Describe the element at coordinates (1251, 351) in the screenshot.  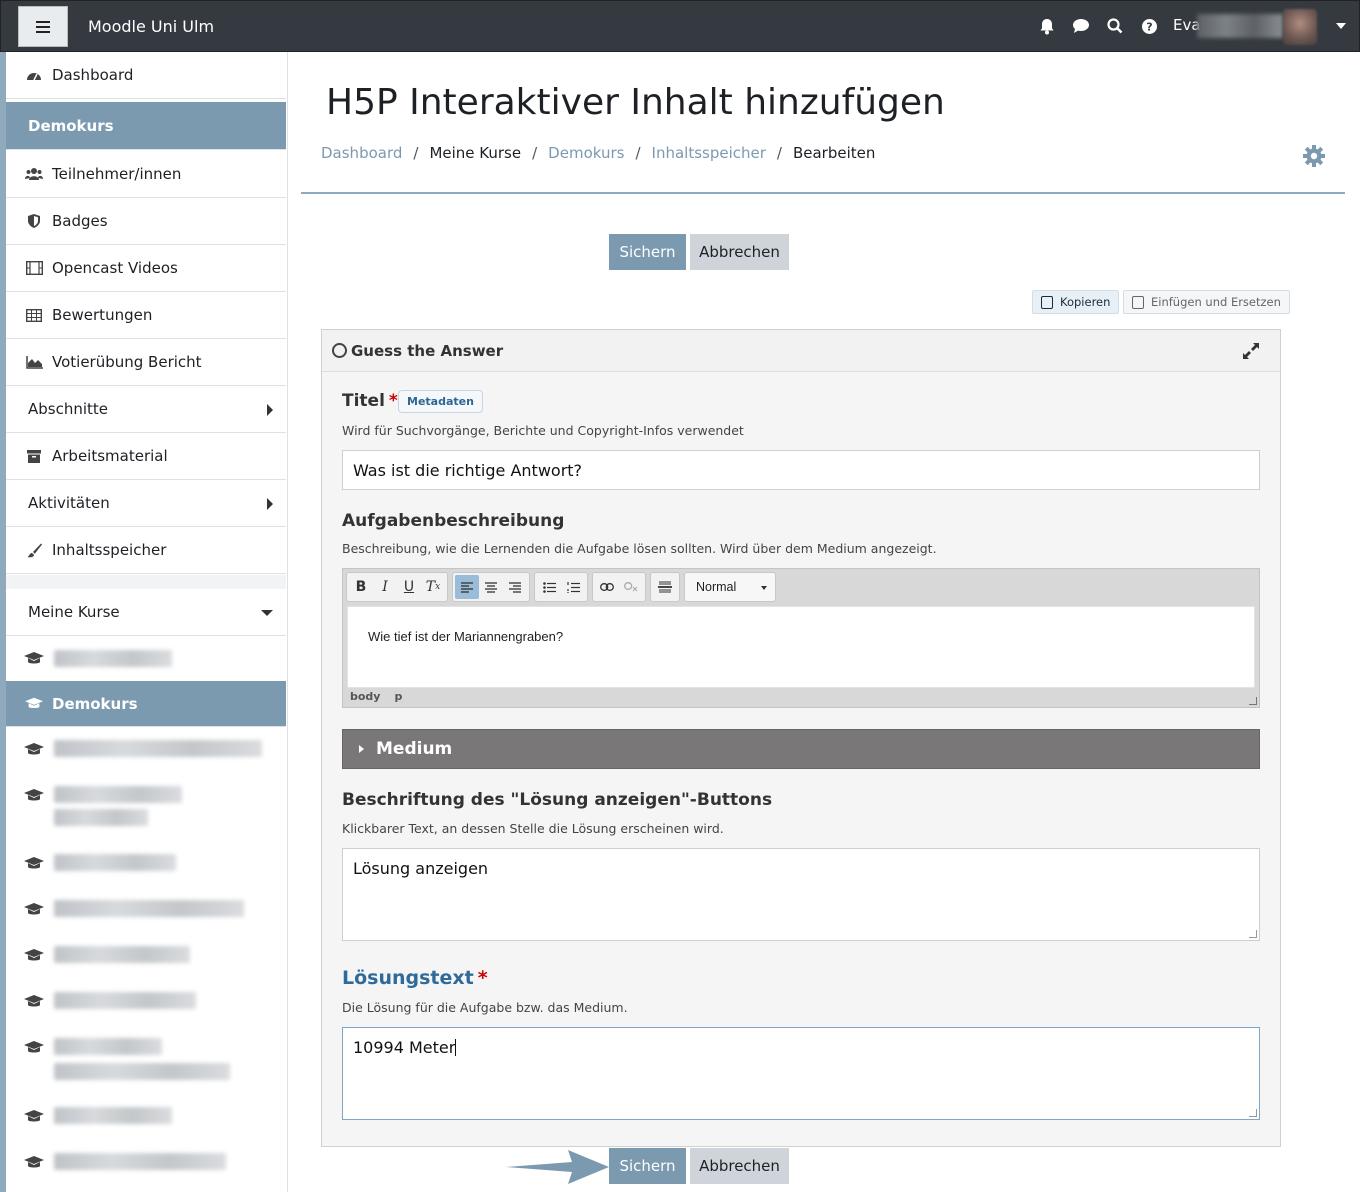
I see `fullscreen-icon` at that location.